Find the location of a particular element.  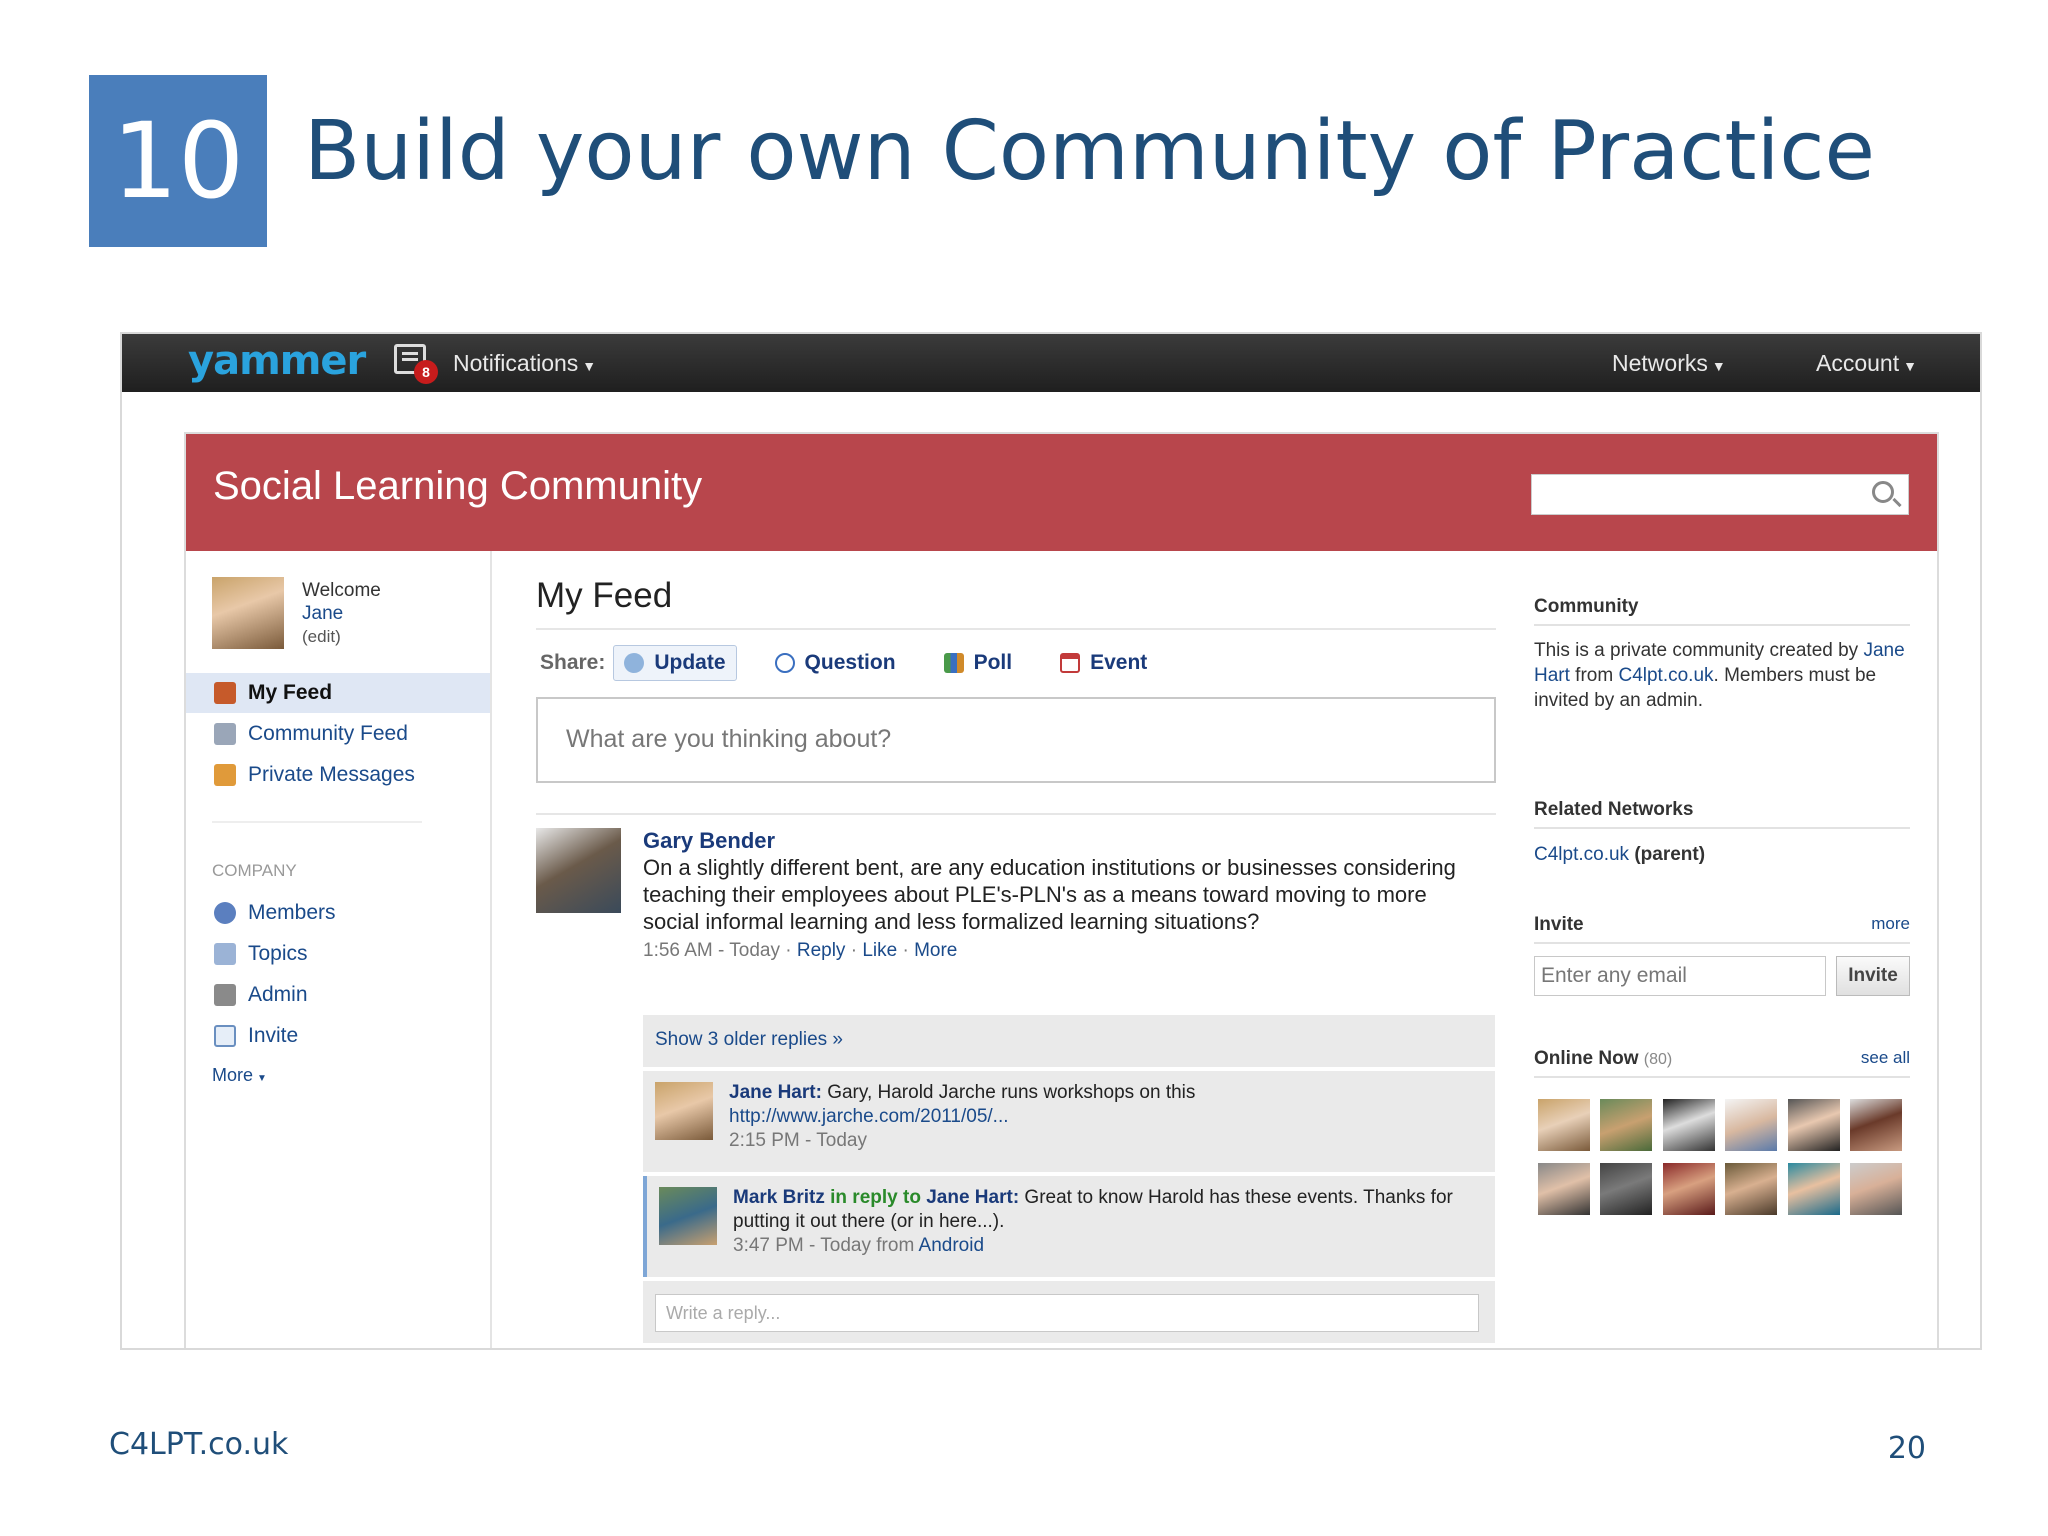

divider is located at coordinates (1016, 629).